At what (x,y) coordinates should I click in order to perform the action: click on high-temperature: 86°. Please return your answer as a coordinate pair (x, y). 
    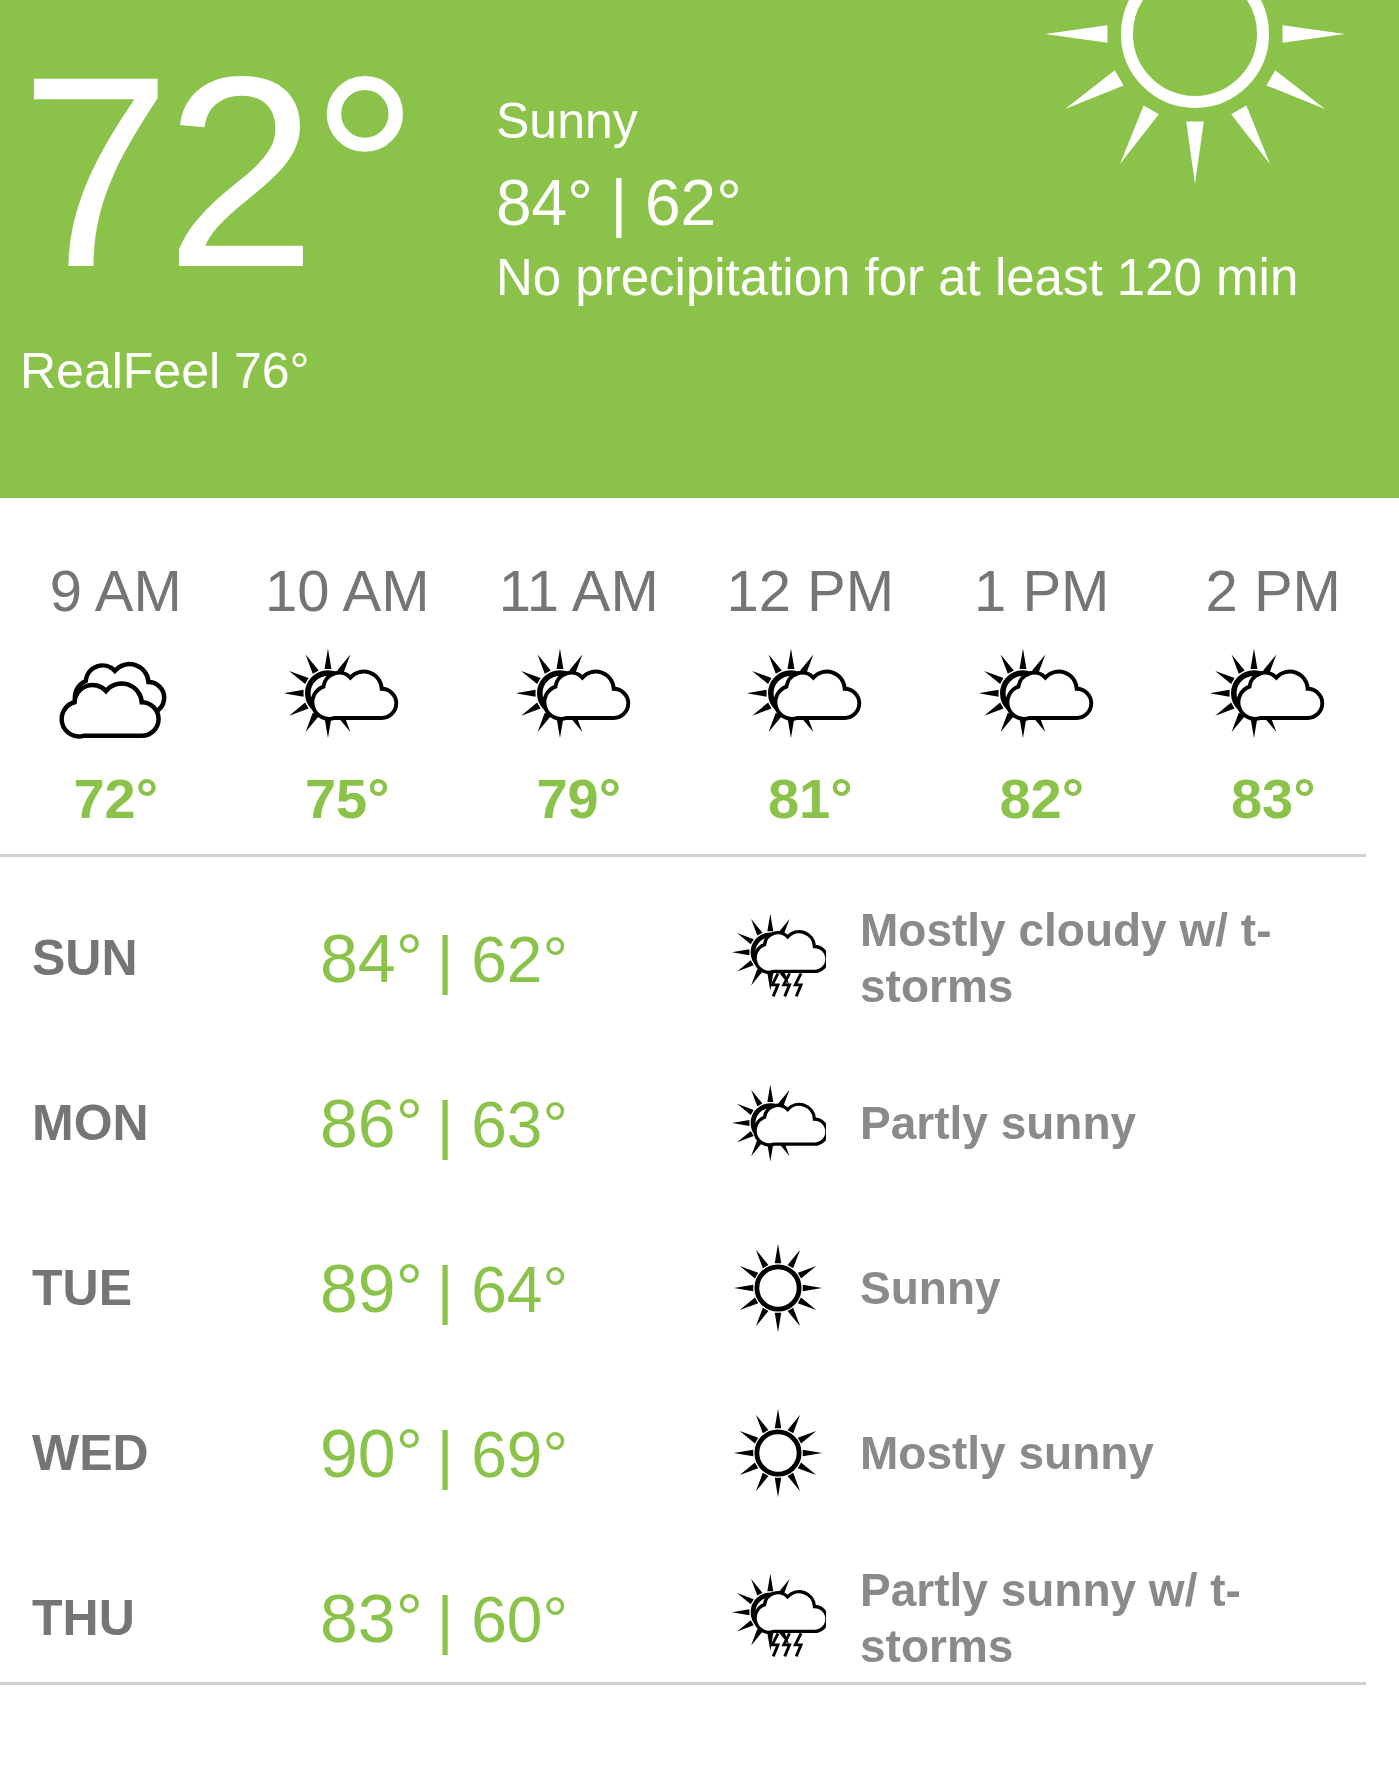
    Looking at the image, I should click on (371, 1122).